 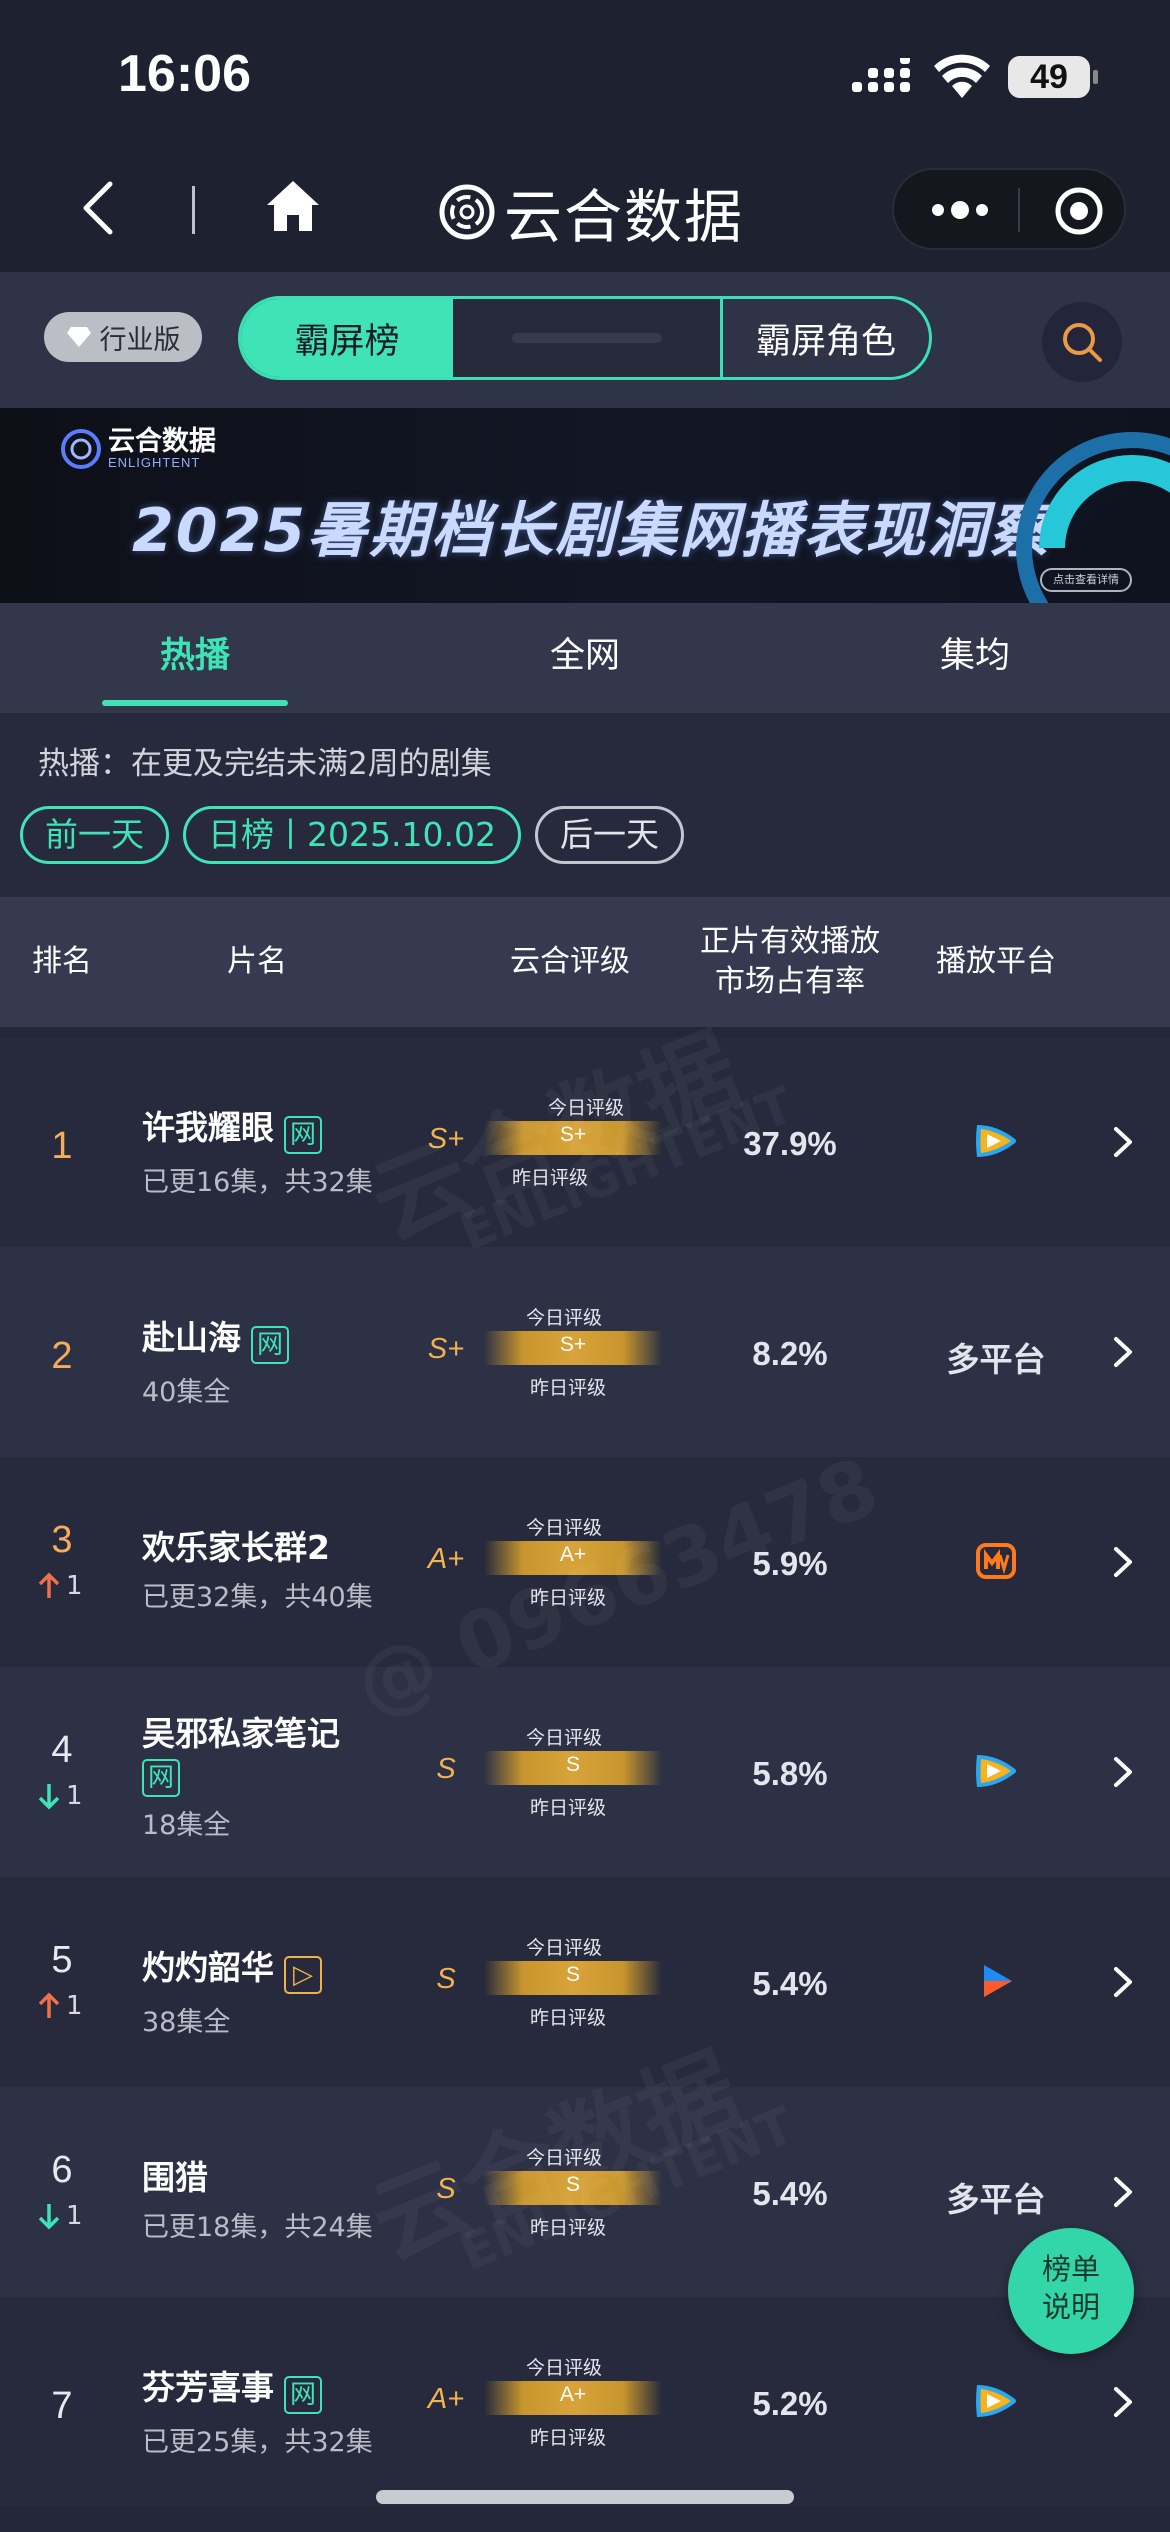 I want to click on search-button, so click(x=1082, y=342).